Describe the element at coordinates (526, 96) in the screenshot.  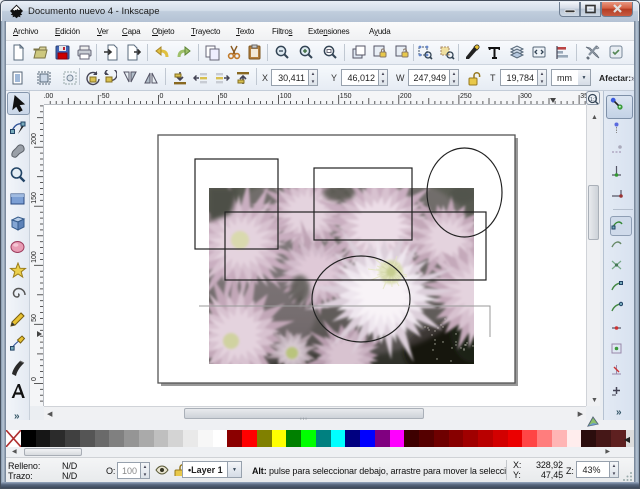
I see `svg-text: 300` at that location.